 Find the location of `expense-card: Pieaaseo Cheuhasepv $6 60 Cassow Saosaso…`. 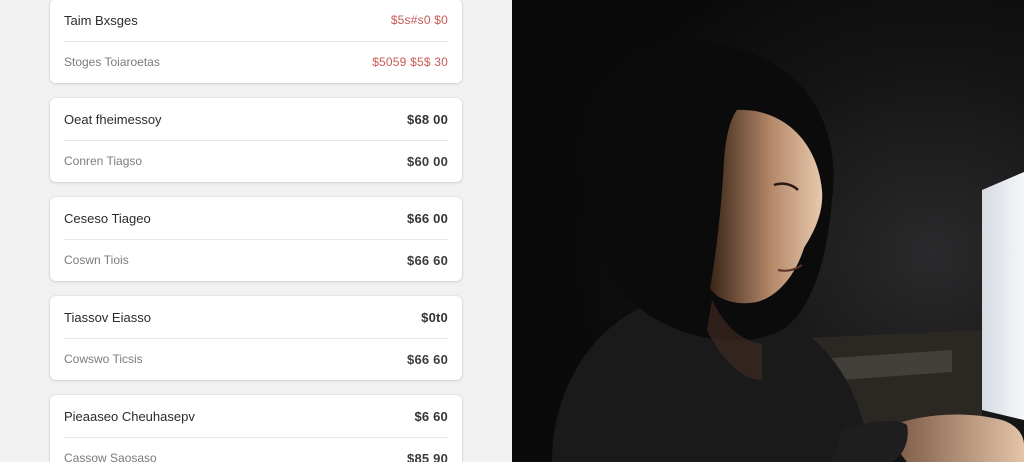

expense-card: Pieaaseo Cheuhasepv $6 60 Cassow Saosaso… is located at coordinates (256, 428).